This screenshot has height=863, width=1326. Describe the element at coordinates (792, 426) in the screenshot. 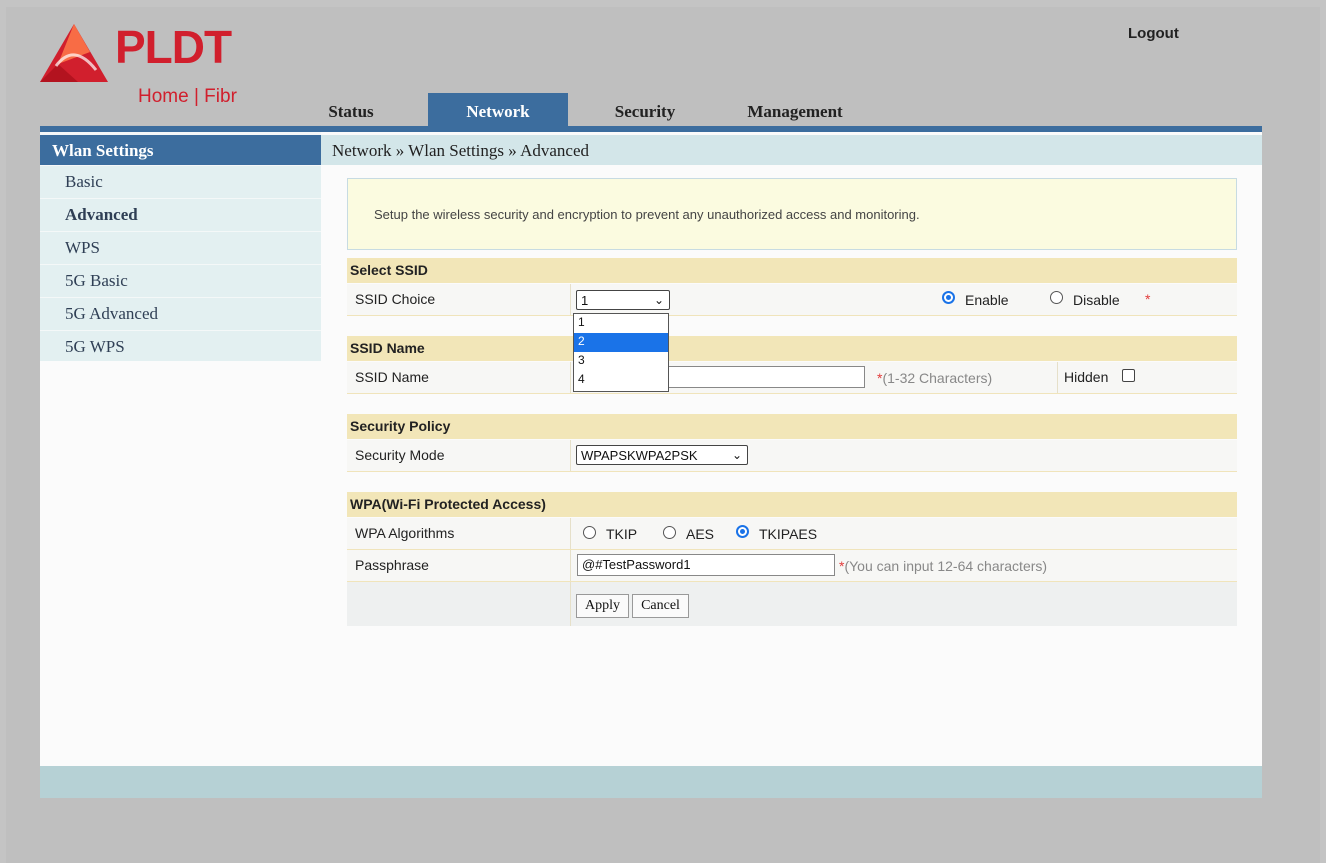

I see `section-security-policy: Security Policy` at that location.